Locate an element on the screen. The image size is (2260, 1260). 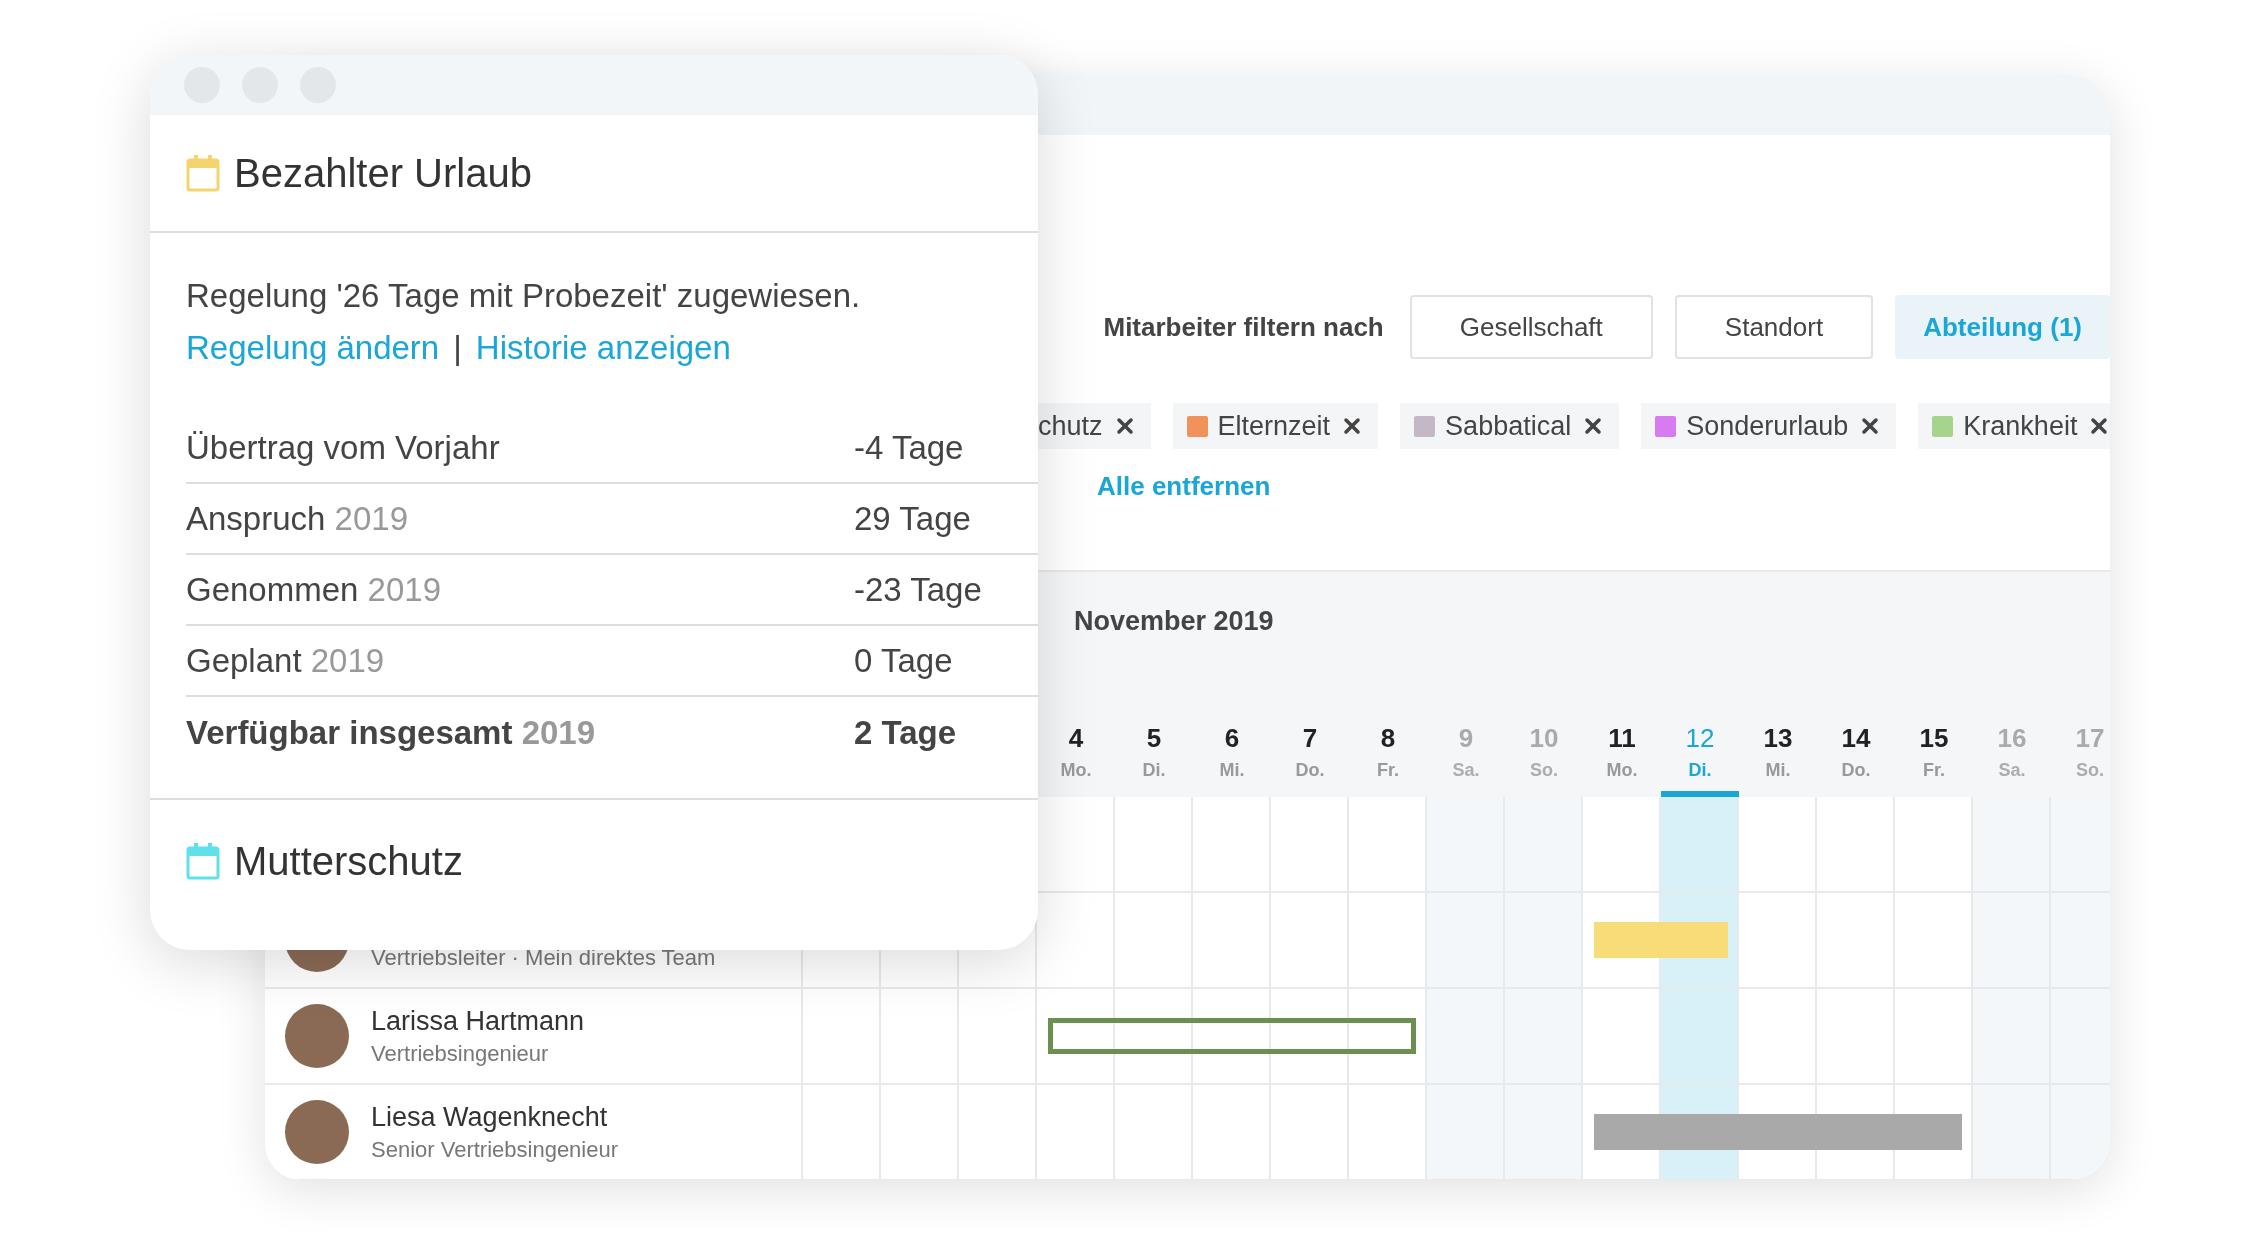
day-number: 8 is located at coordinates (1388, 738).